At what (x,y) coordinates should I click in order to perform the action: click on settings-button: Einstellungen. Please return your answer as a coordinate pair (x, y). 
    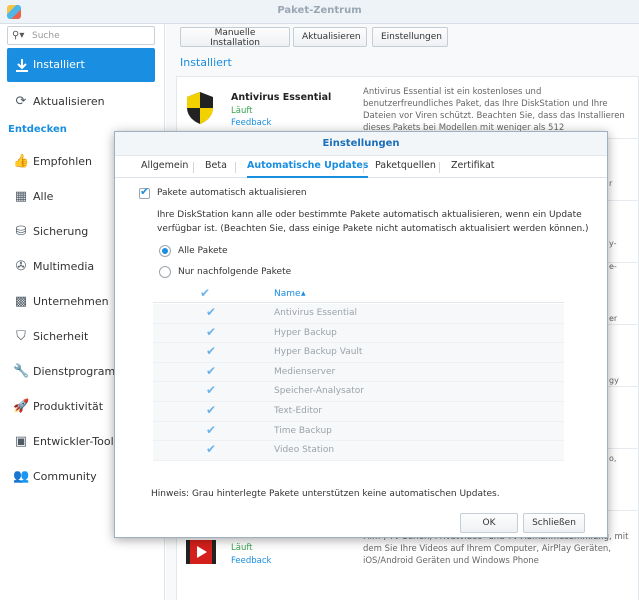
    Looking at the image, I should click on (410, 37).